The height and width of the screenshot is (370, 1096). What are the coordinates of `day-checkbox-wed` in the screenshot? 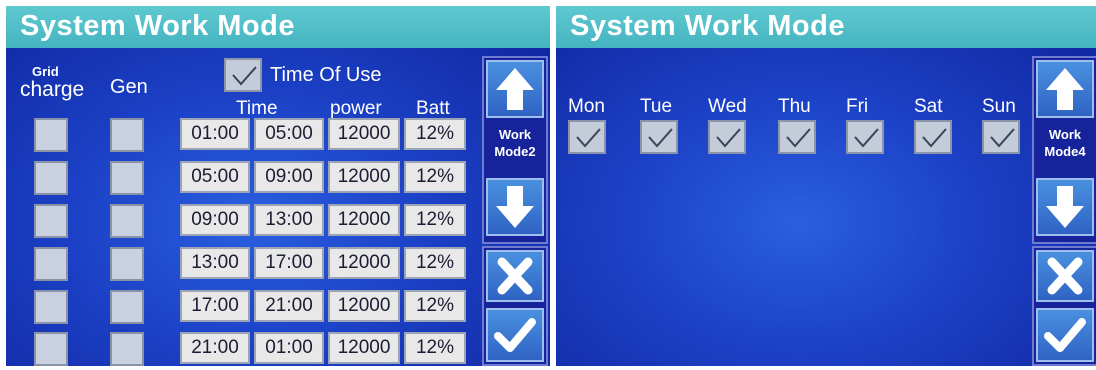 It's located at (727, 137).